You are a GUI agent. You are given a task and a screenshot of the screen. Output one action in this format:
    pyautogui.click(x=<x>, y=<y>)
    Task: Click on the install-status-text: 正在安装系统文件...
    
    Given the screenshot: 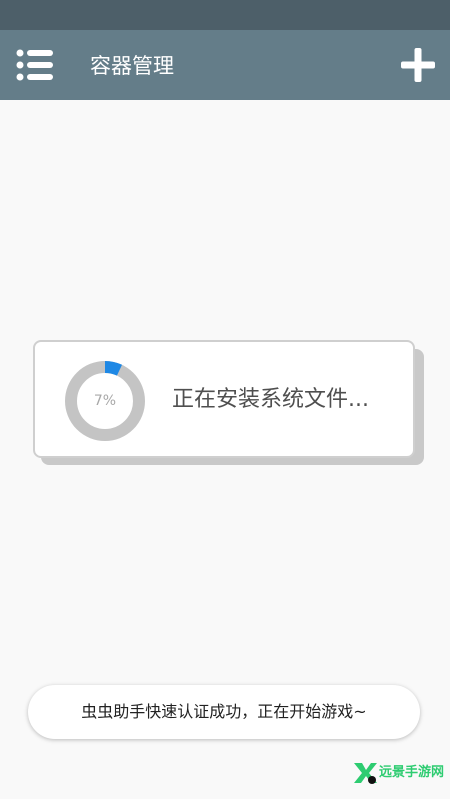 What is the action you would take?
    pyautogui.click(x=270, y=399)
    